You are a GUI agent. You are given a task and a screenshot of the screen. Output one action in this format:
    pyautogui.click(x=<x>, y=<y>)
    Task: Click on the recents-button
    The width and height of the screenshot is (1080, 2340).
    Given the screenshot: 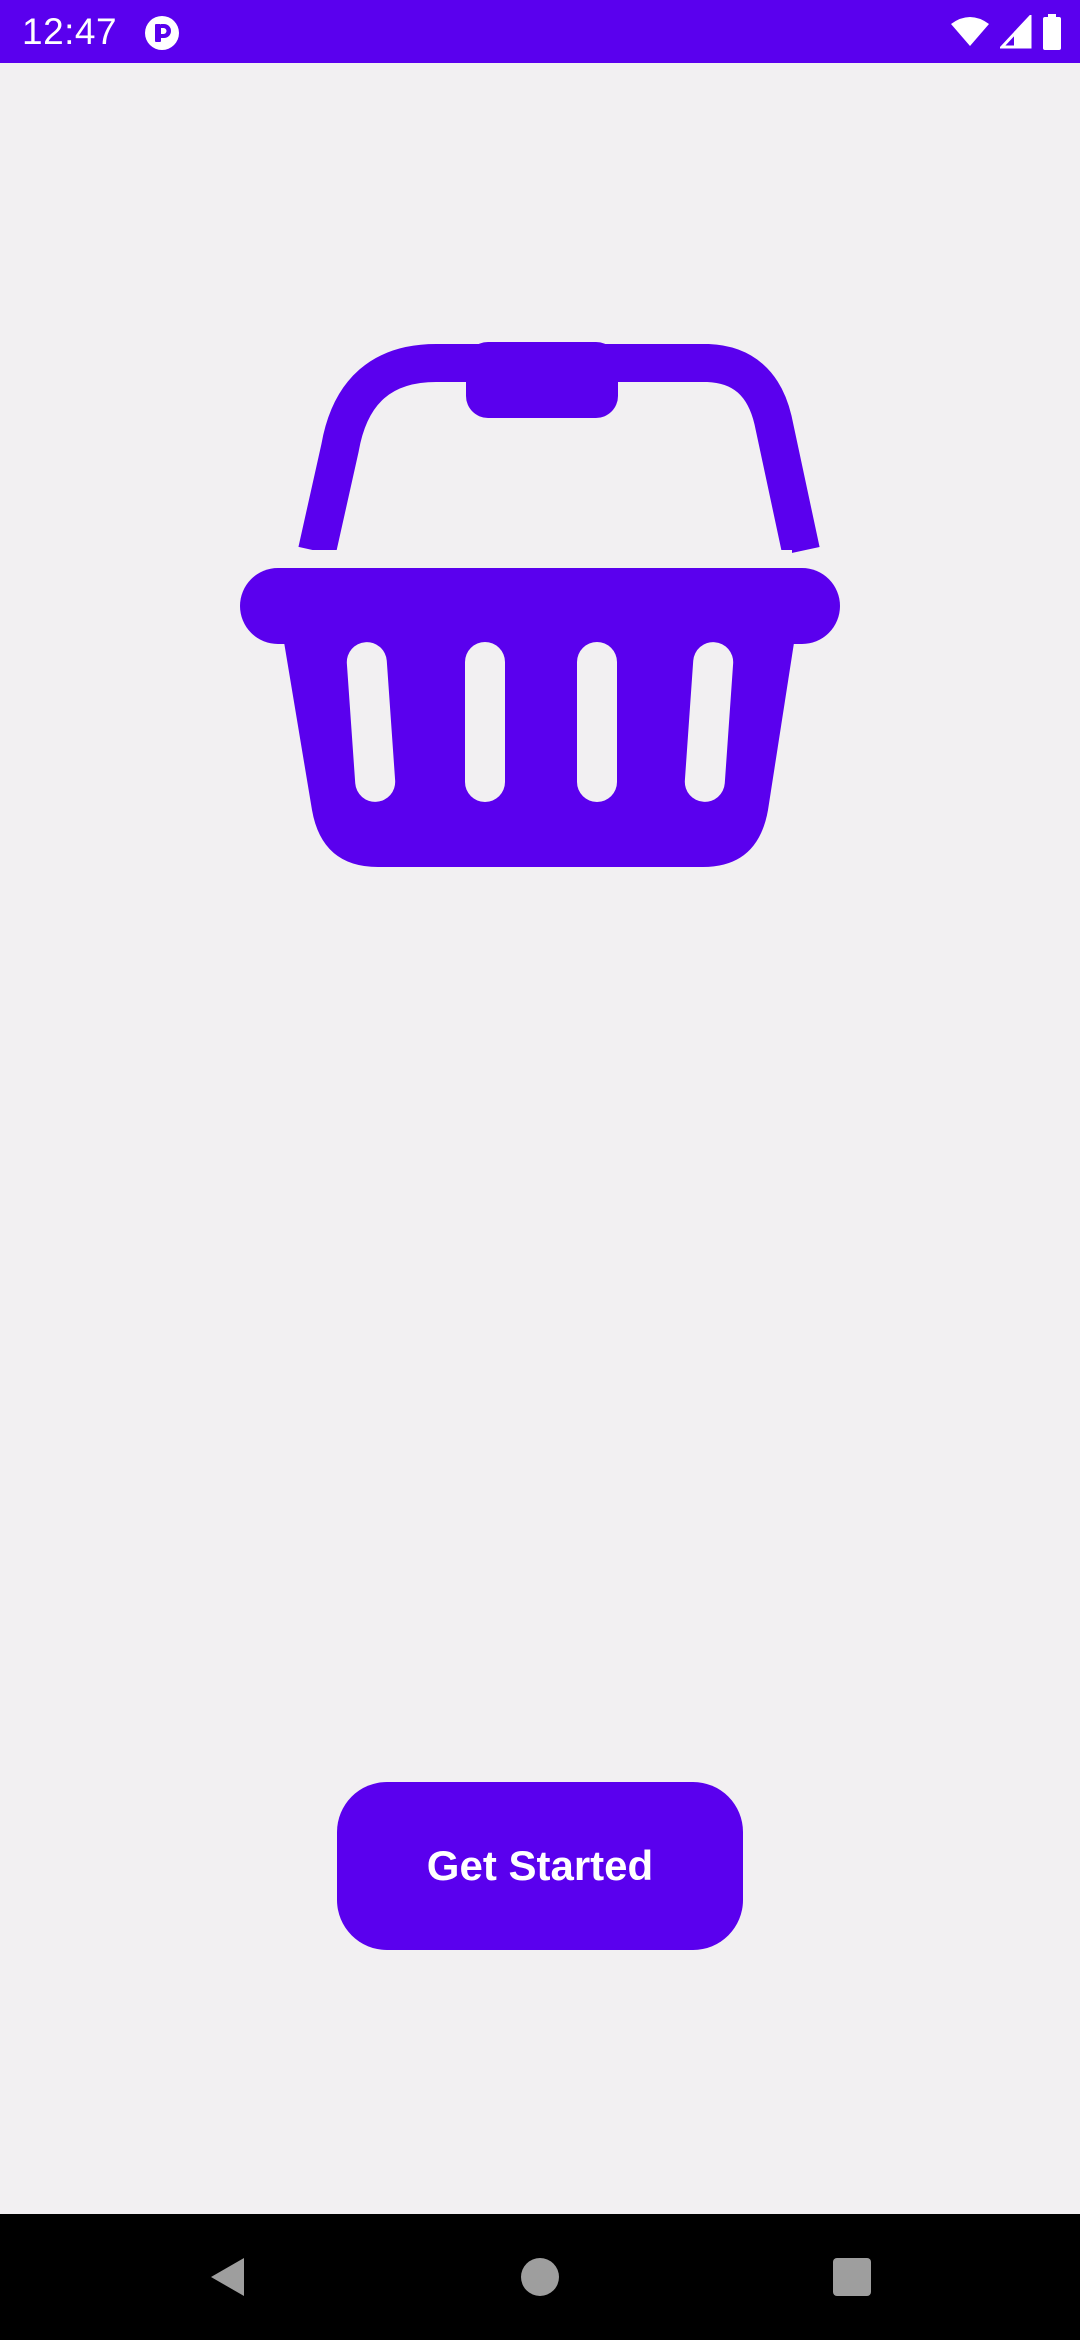 What is the action you would take?
    pyautogui.click(x=852, y=2277)
    